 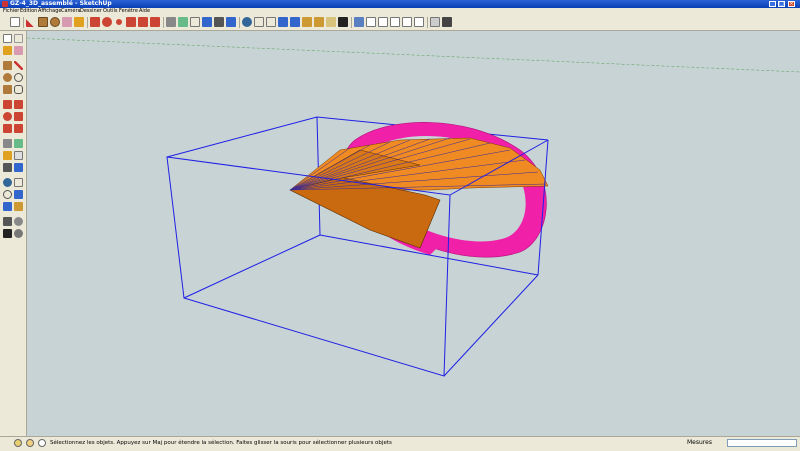 I want to click on menu-fenetre: Fenêtre, so click(x=128, y=11).